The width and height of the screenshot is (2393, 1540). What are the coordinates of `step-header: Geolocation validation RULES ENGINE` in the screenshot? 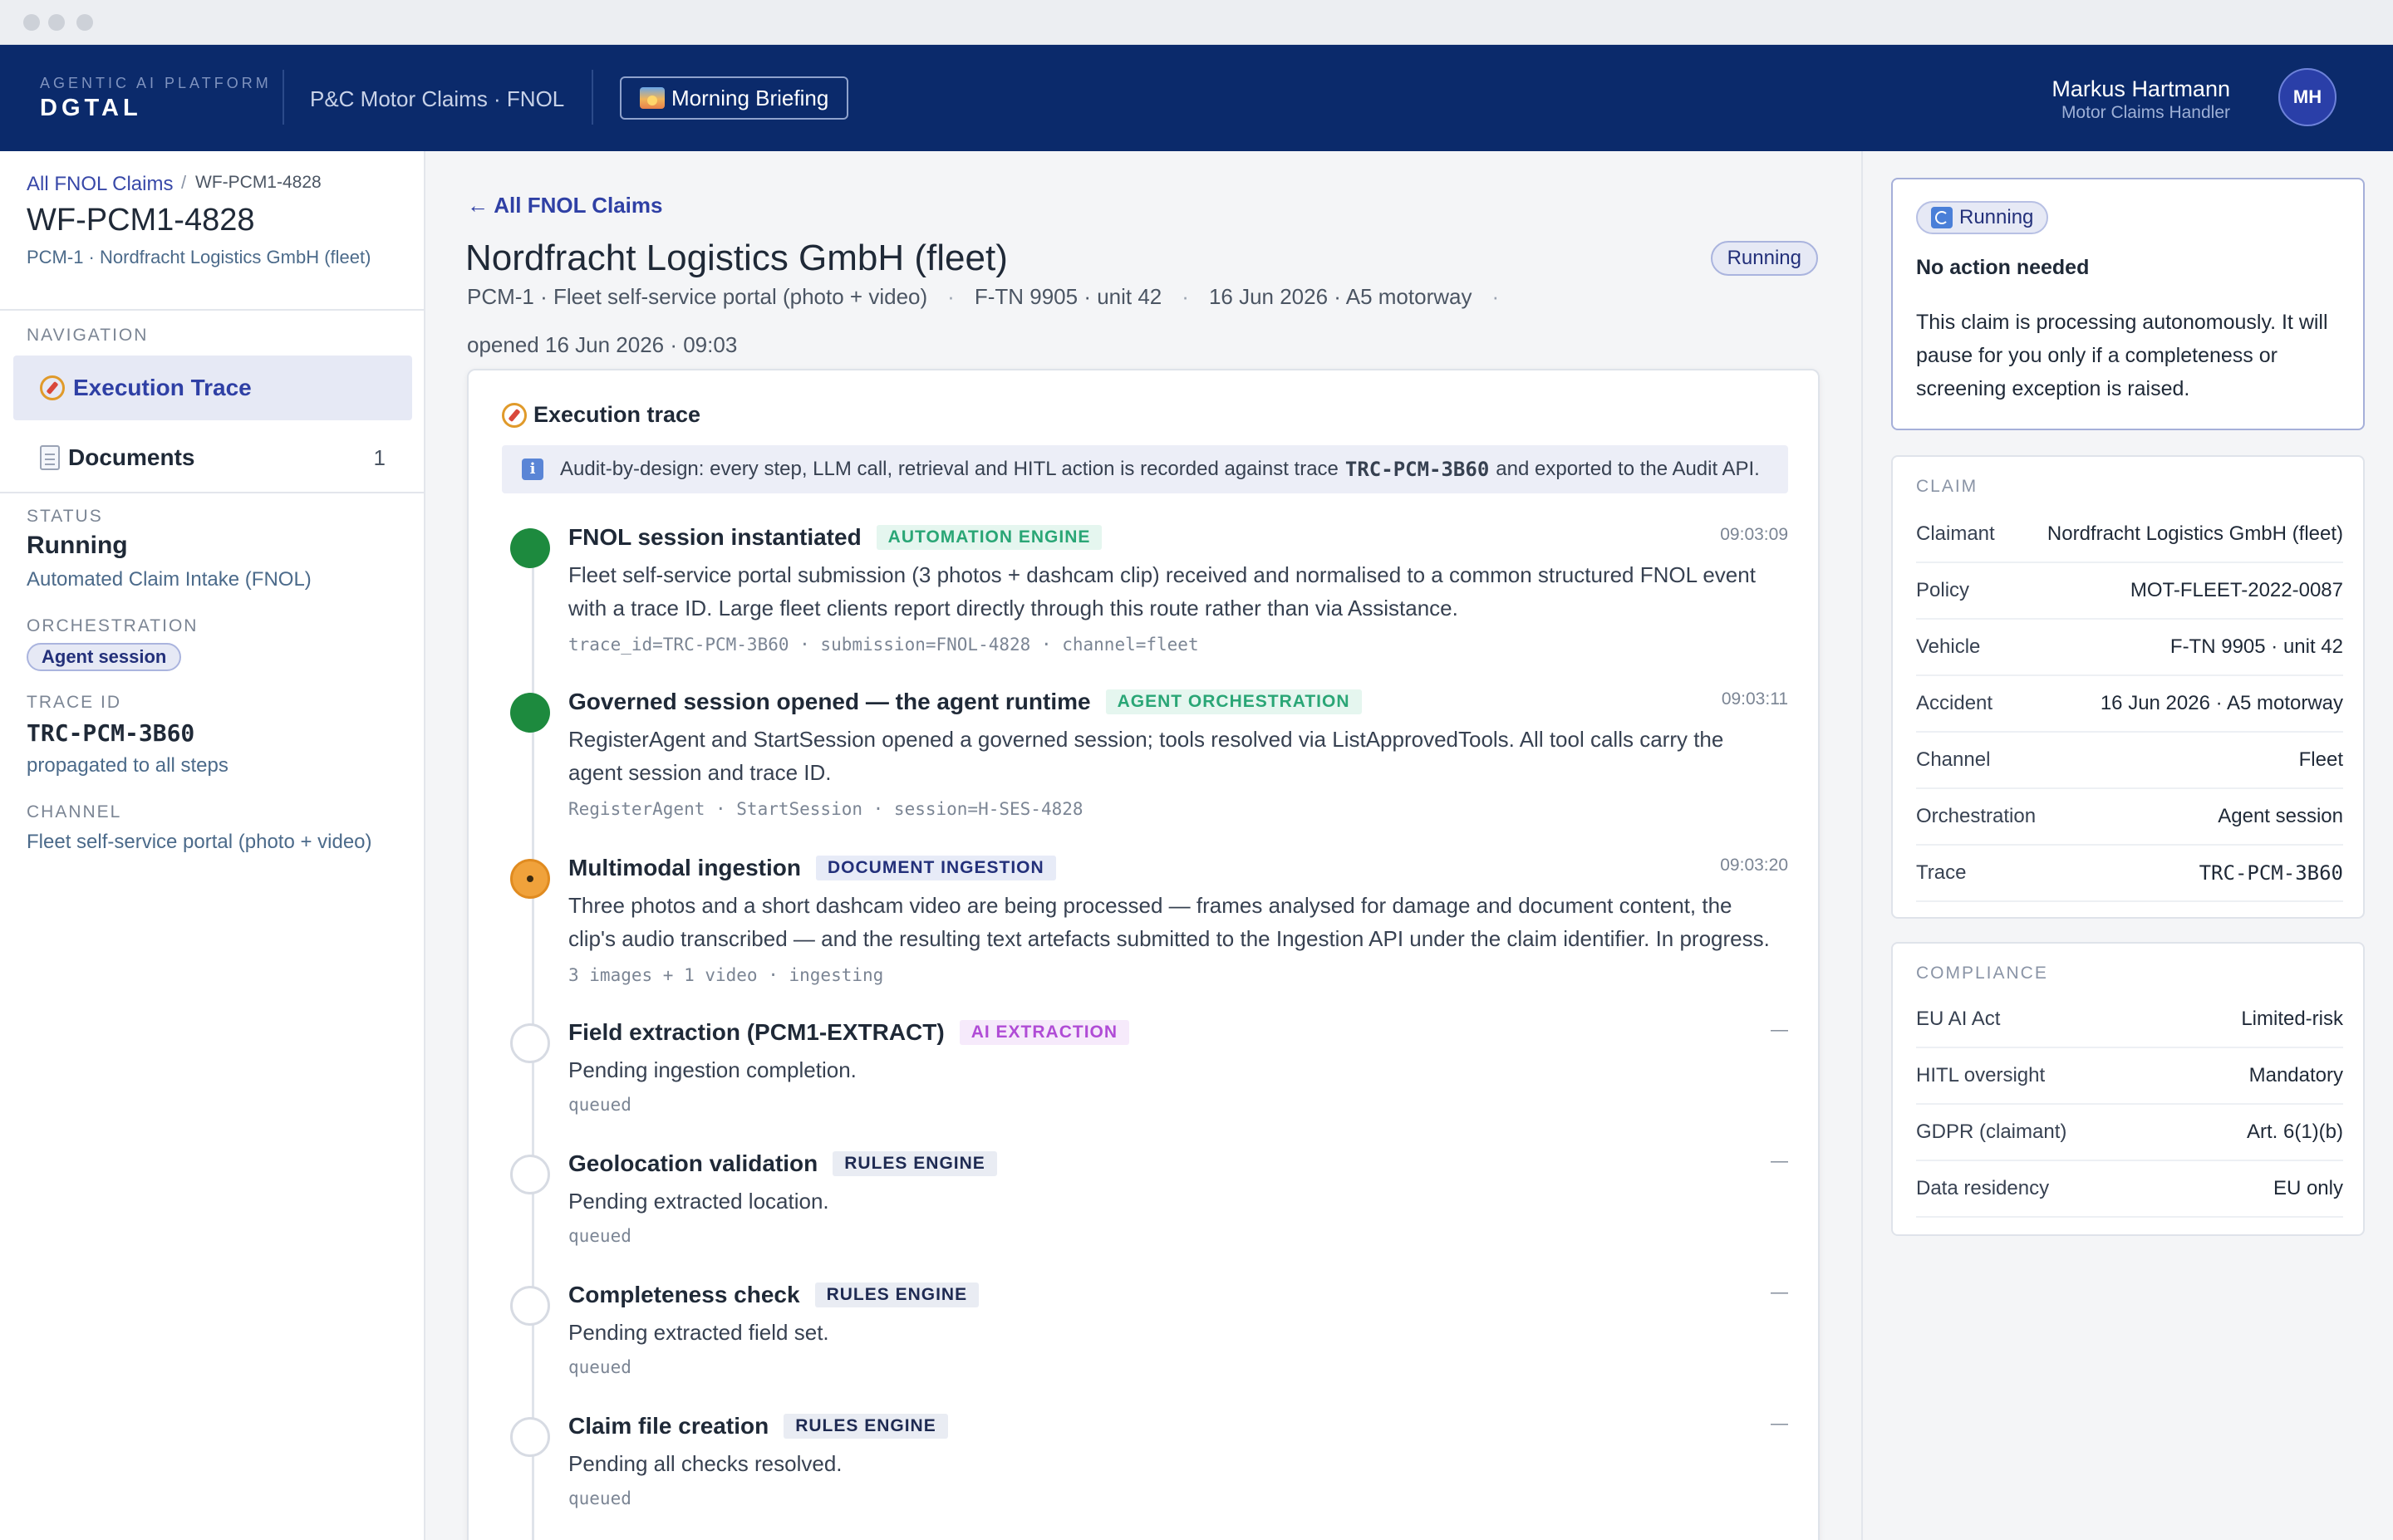 It's located at (782, 1163).